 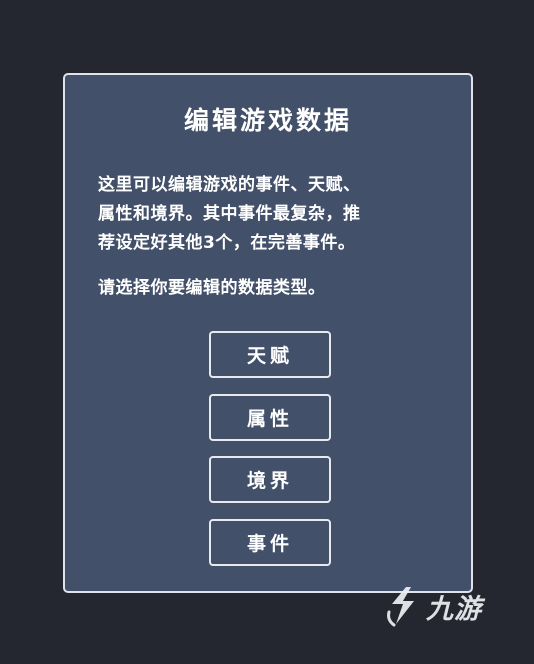 What do you see at coordinates (270, 417) in the screenshot?
I see `attribute-button: 属性` at bounding box center [270, 417].